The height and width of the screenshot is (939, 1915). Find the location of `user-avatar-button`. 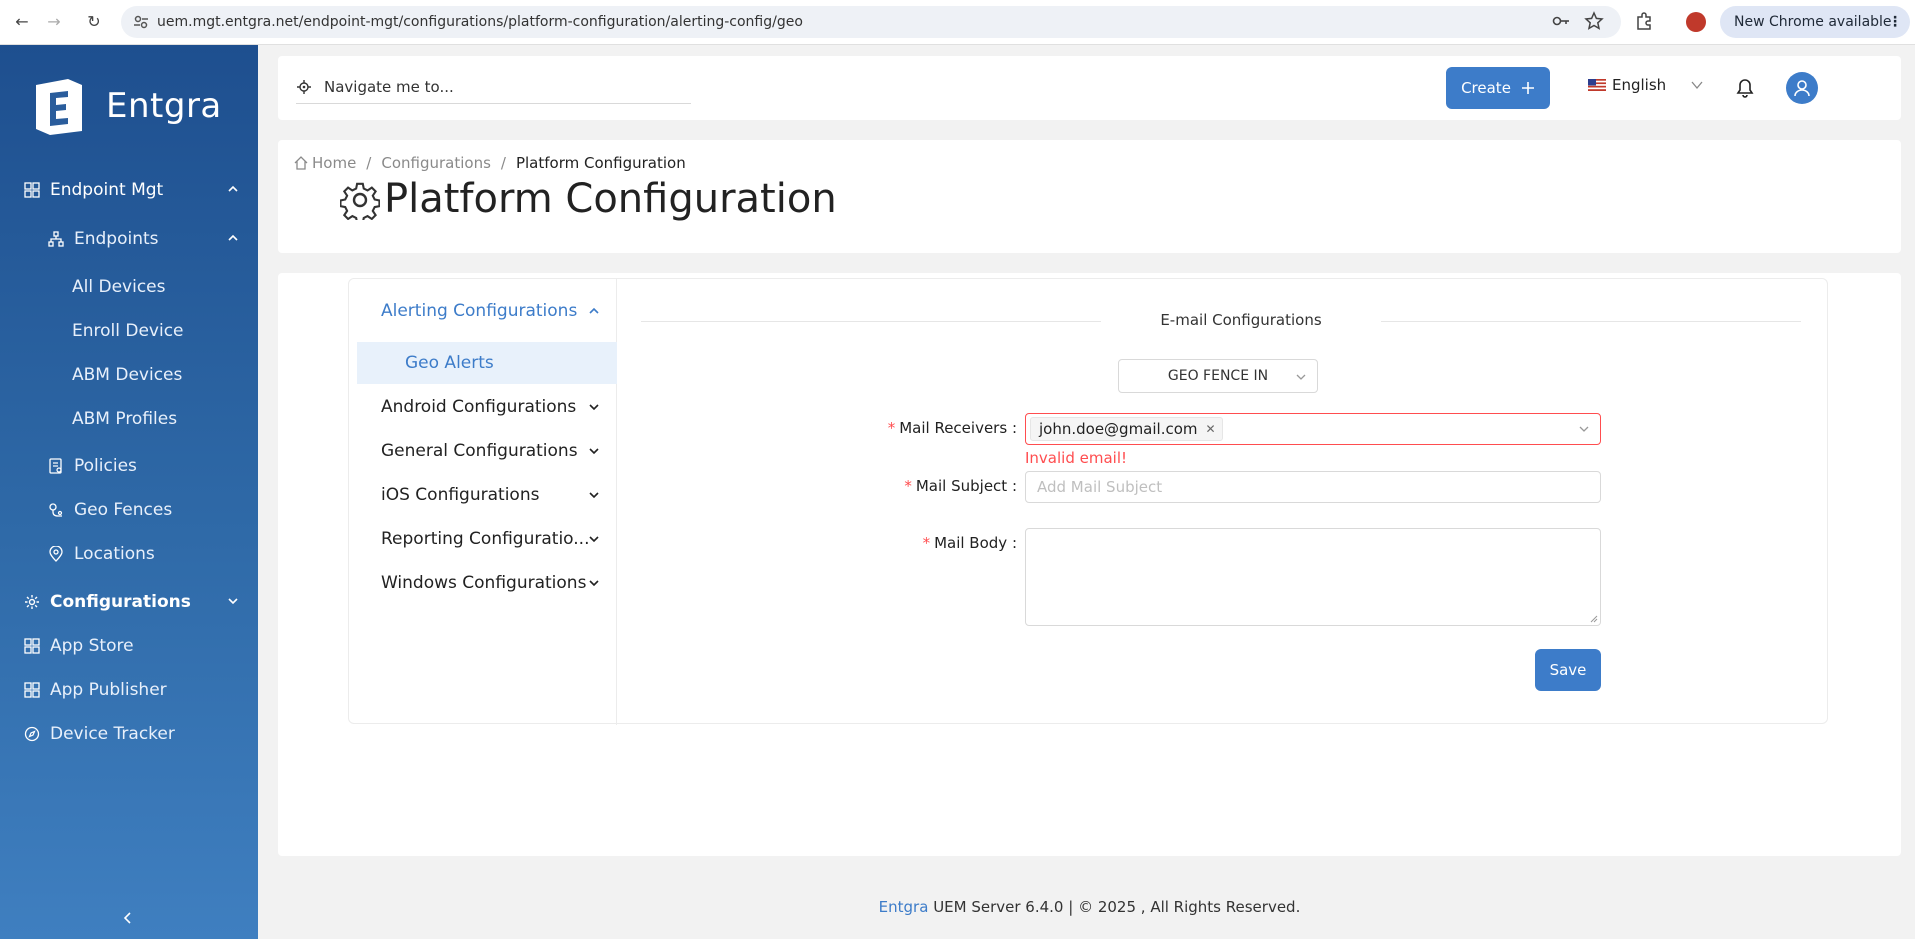

user-avatar-button is located at coordinates (1802, 88).